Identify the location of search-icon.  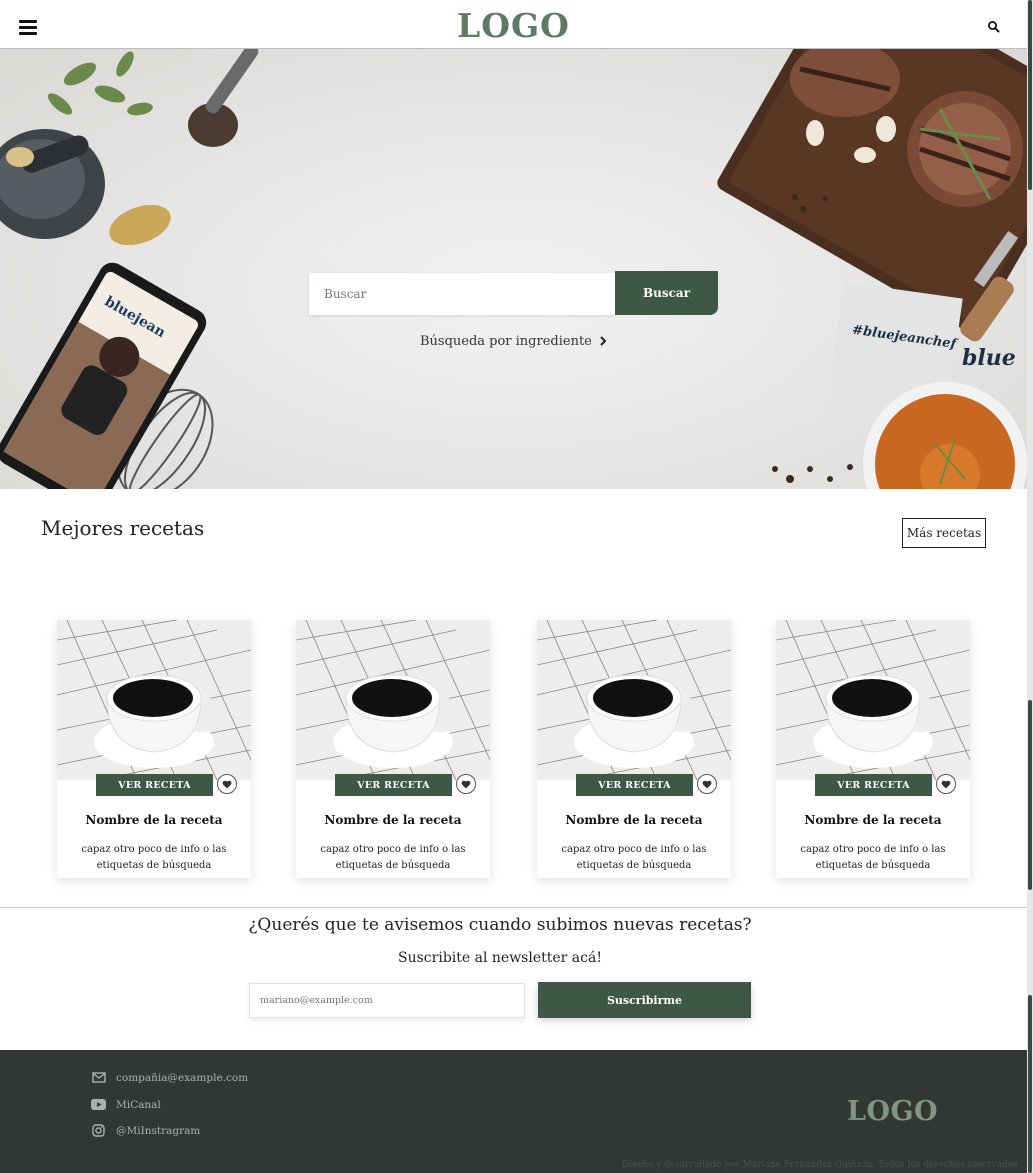
(994, 27).